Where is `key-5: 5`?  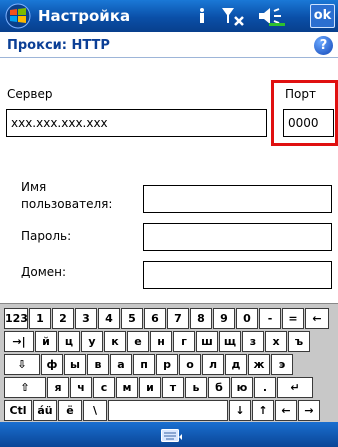
key-5: 5 is located at coordinates (132, 318).